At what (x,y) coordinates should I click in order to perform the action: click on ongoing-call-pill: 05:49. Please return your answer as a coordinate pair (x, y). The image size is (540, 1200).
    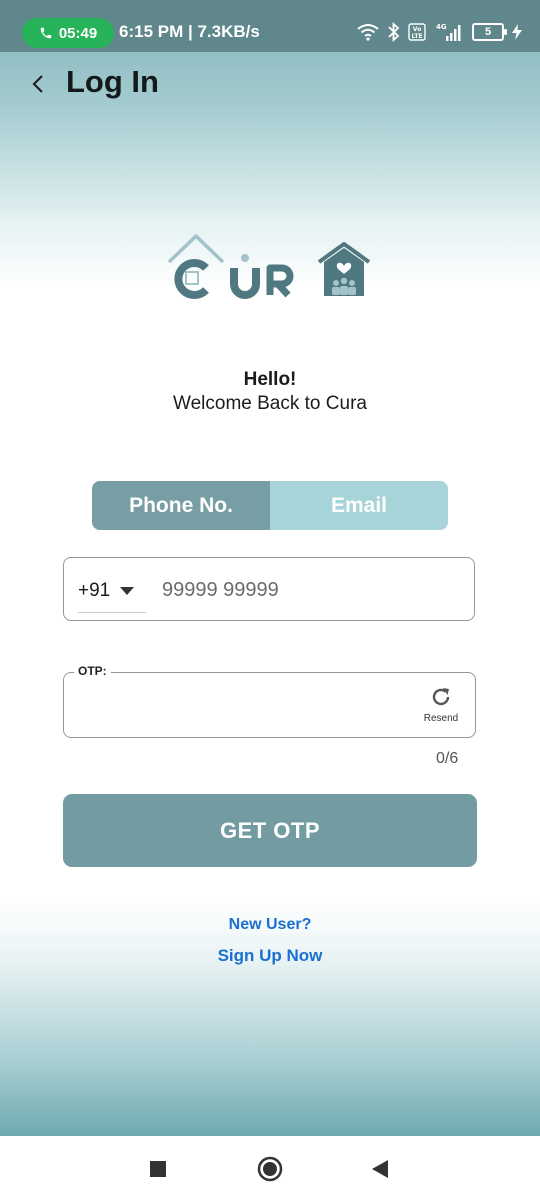
    Looking at the image, I should click on (68, 33).